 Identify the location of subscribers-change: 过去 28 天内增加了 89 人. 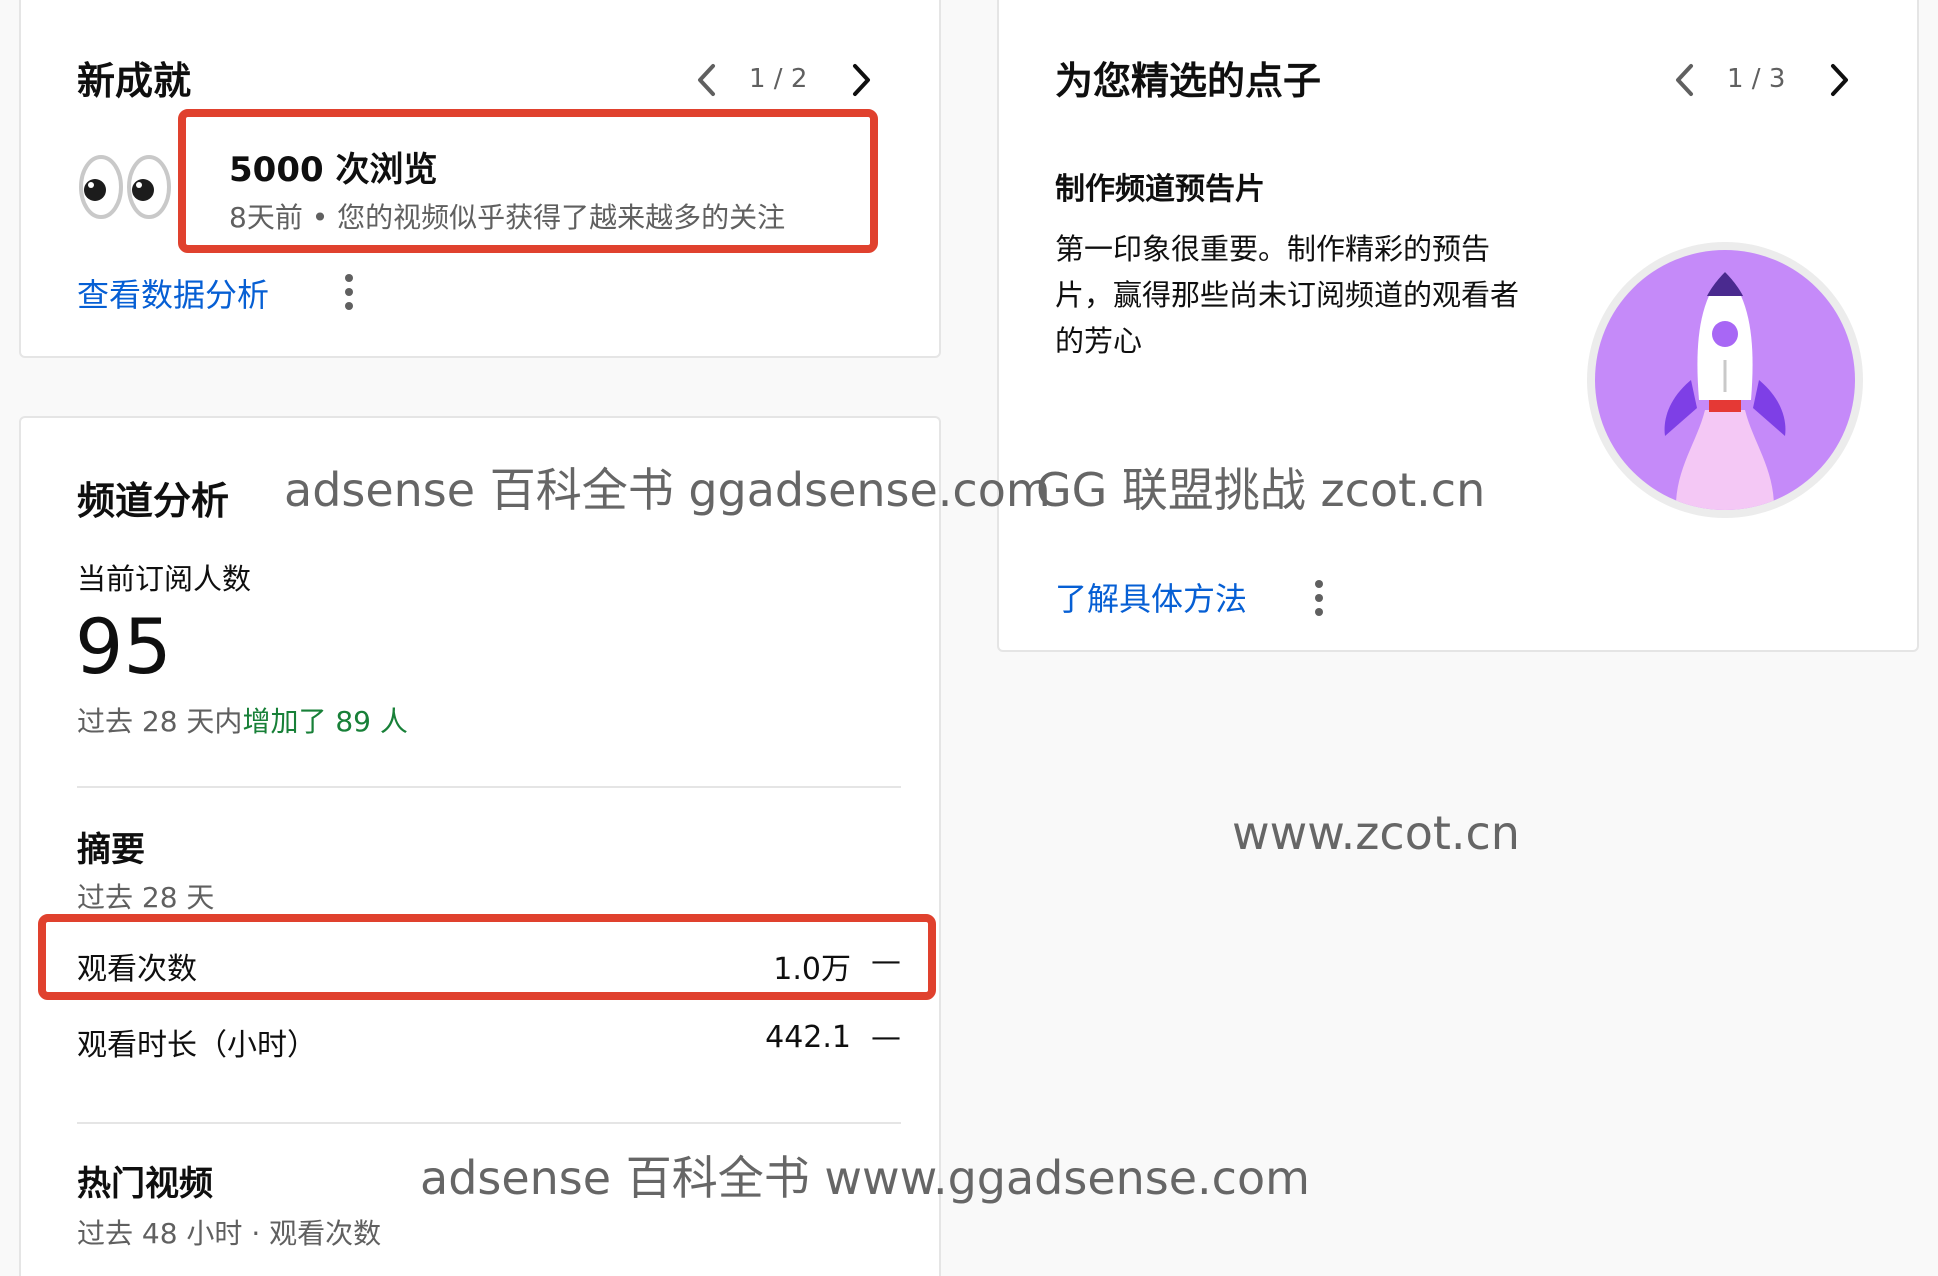
(242, 720).